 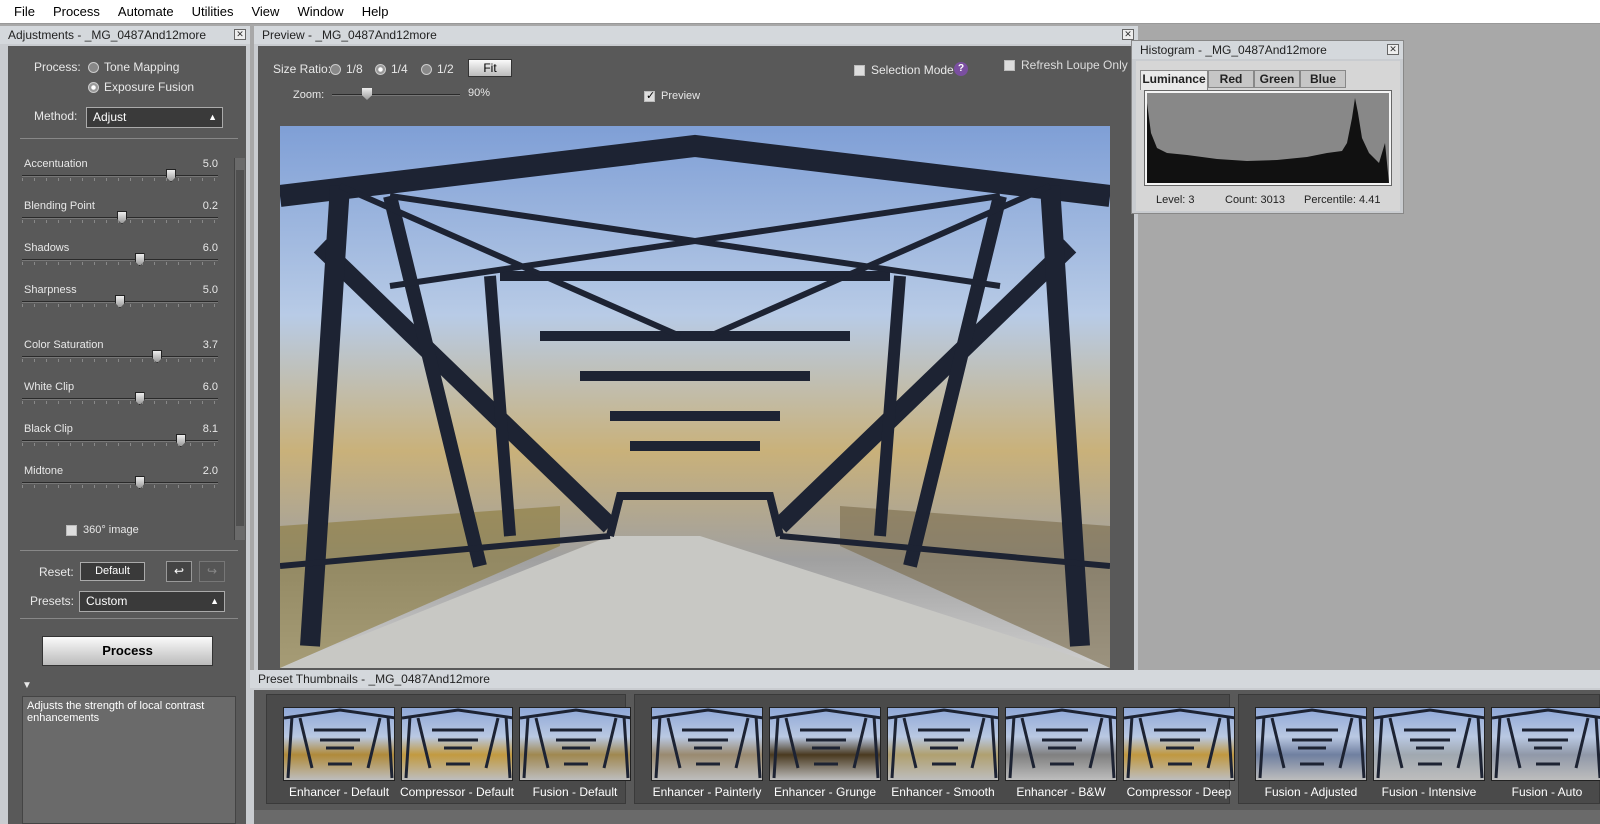 I want to click on preset-thumbnail-label: Enhancer - Default, so click(x=339, y=792).